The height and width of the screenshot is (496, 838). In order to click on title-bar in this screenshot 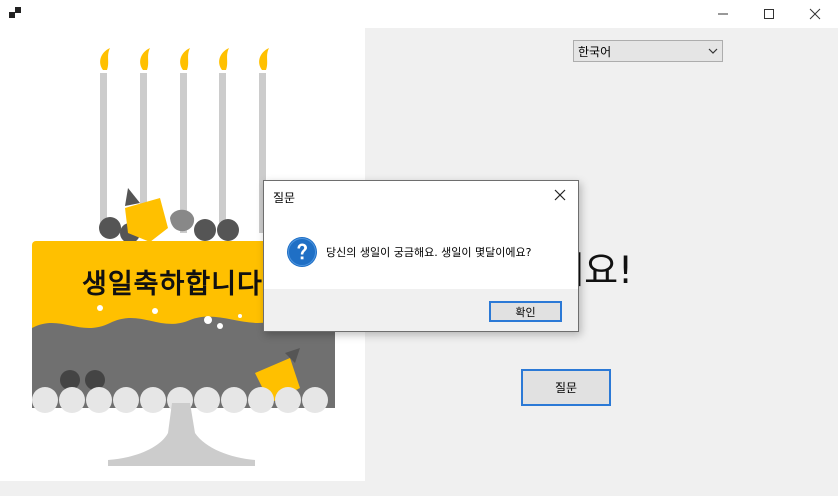, I will do `click(419, 14)`.